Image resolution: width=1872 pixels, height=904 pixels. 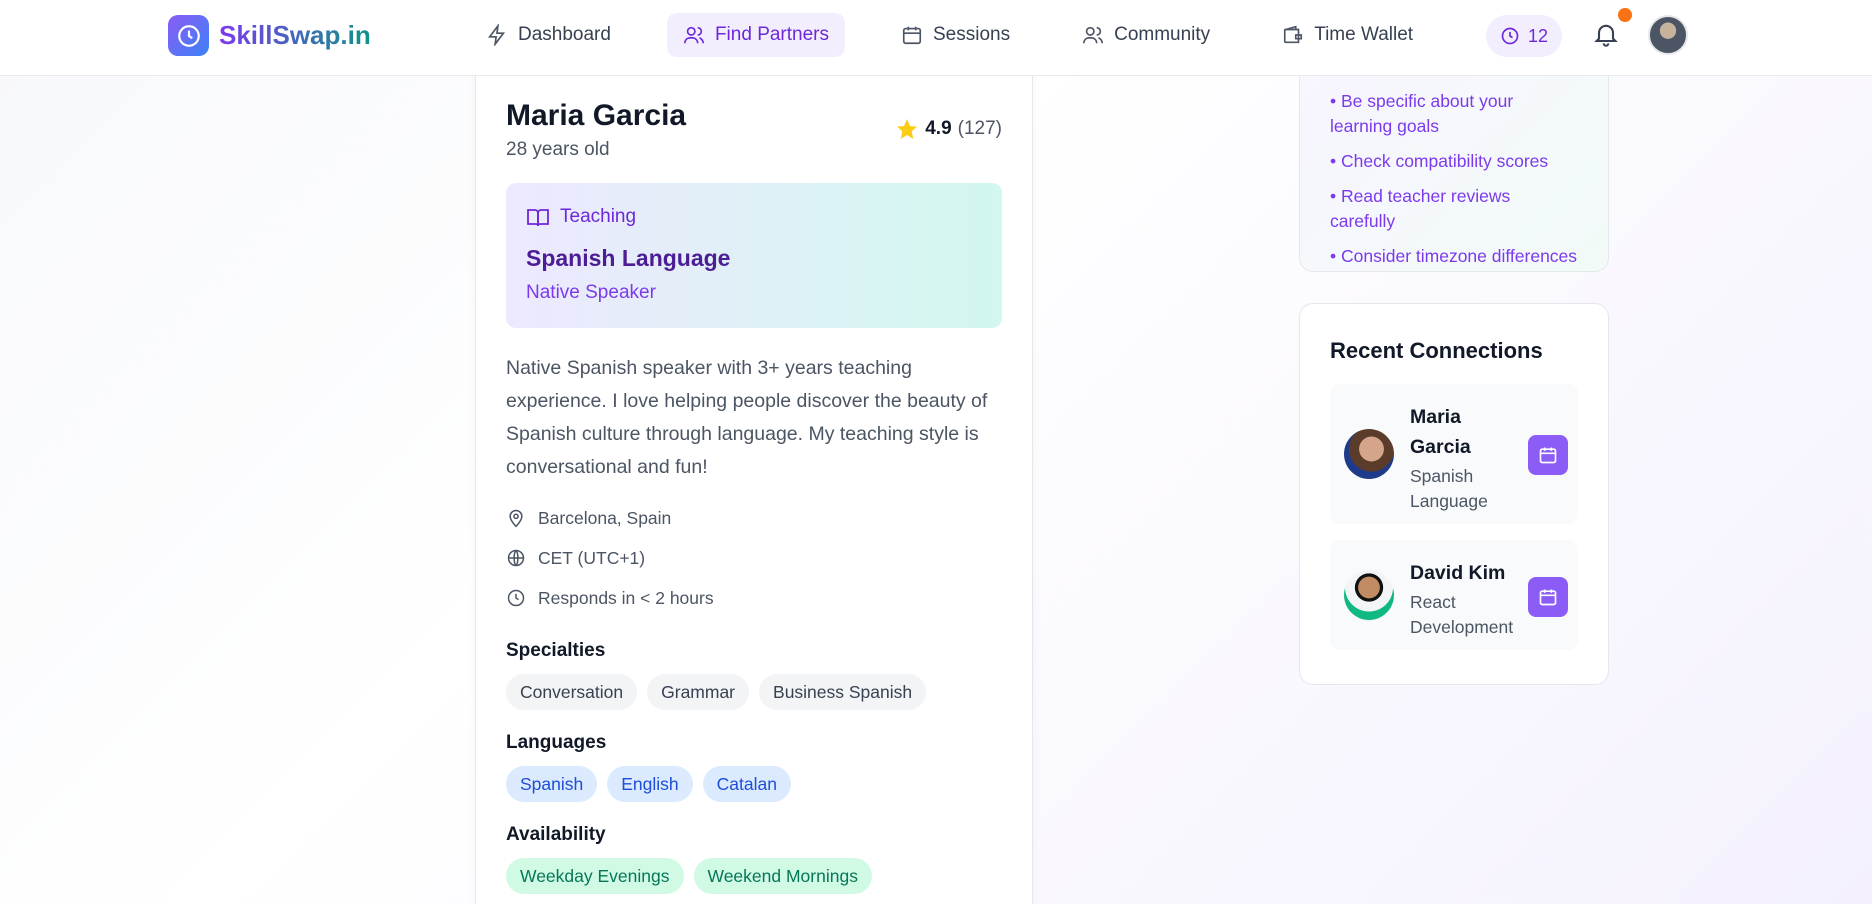 I want to click on timezone-row: CET (UTC+1), so click(x=754, y=558).